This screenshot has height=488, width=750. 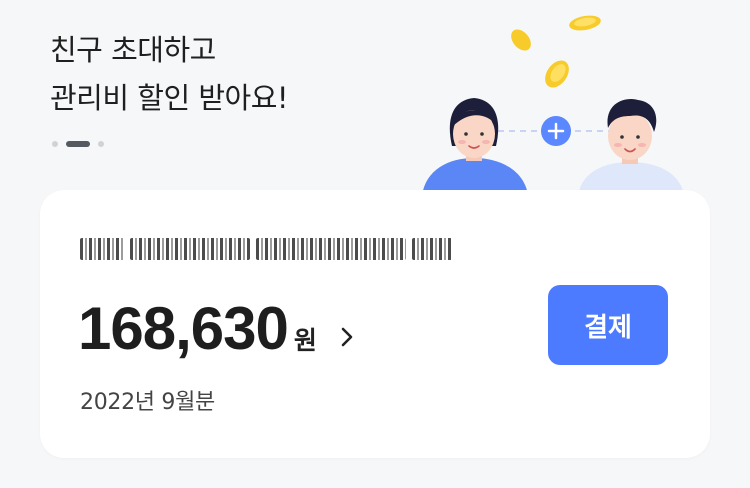 I want to click on promo-headline-line1: 친구 초대하고, so click(x=133, y=50).